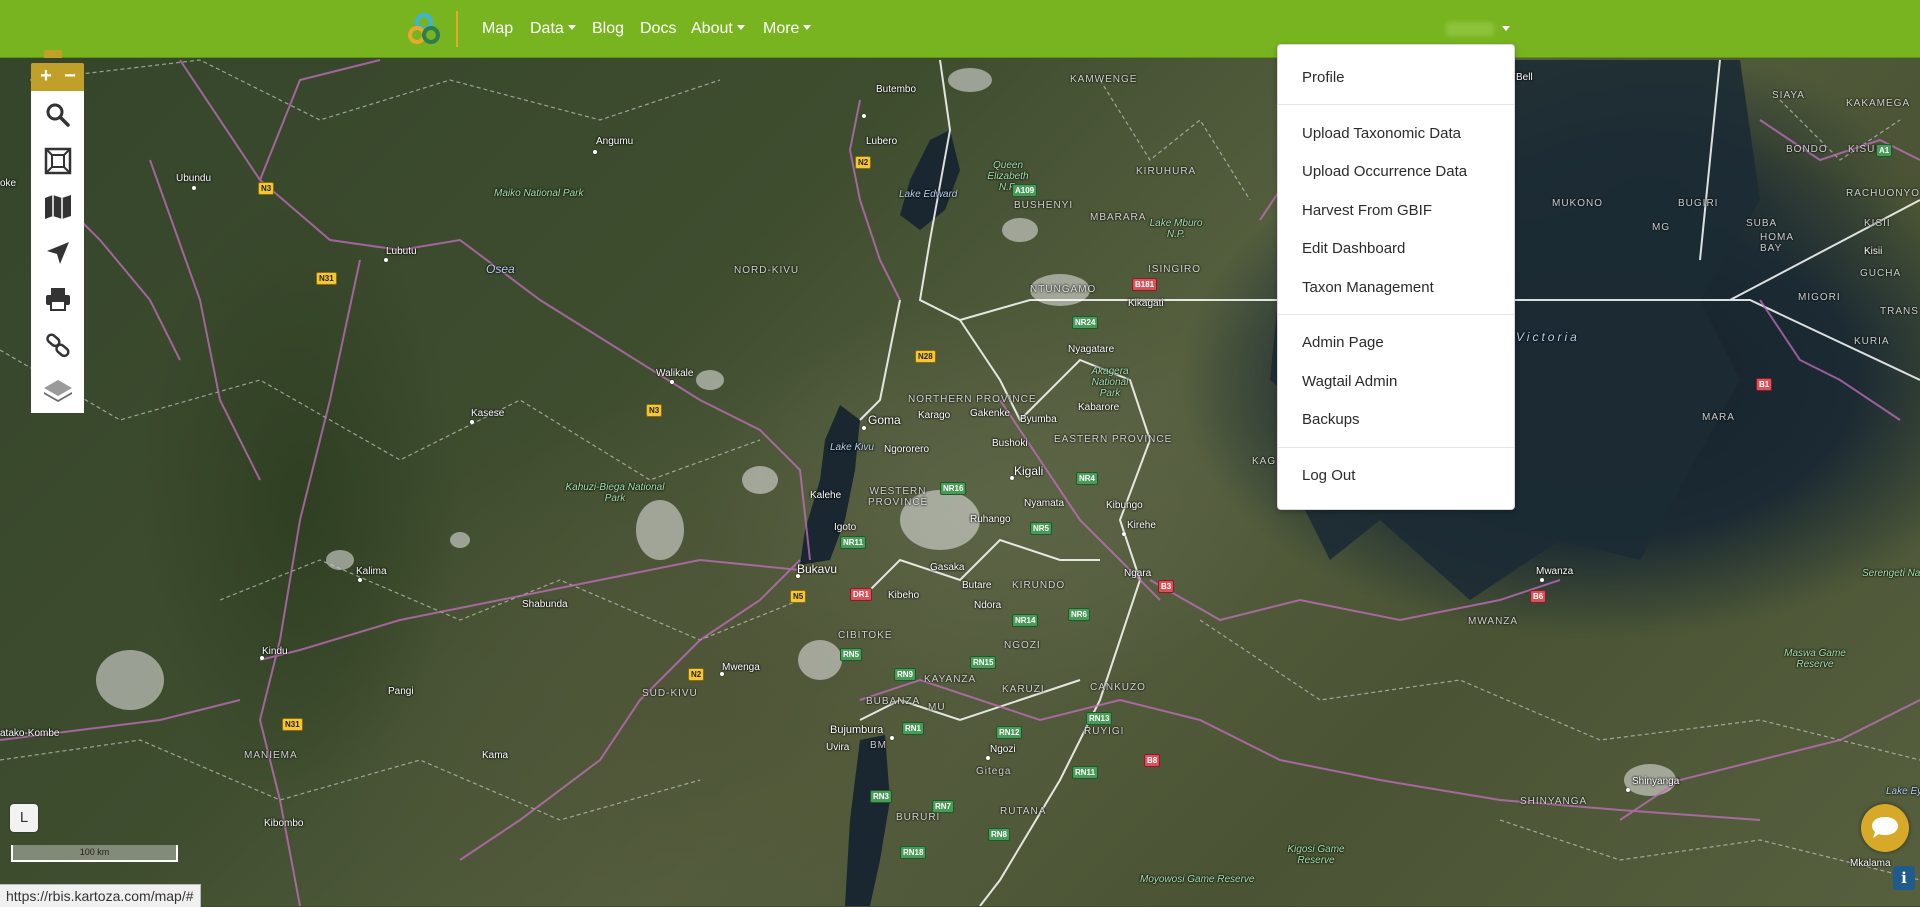 The height and width of the screenshot is (907, 1920). Describe the element at coordinates (787, 29) in the screenshot. I see `nav-more-dropdown: More` at that location.